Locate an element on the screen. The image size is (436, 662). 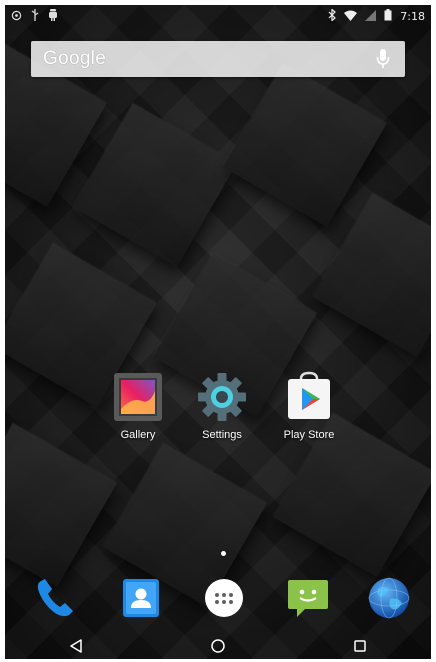
battery-icon is located at coordinates (388, 16).